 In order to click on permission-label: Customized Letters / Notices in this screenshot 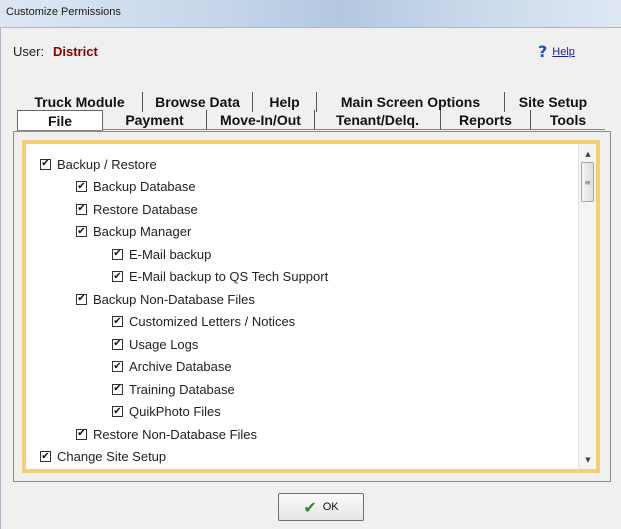, I will do `click(212, 321)`.